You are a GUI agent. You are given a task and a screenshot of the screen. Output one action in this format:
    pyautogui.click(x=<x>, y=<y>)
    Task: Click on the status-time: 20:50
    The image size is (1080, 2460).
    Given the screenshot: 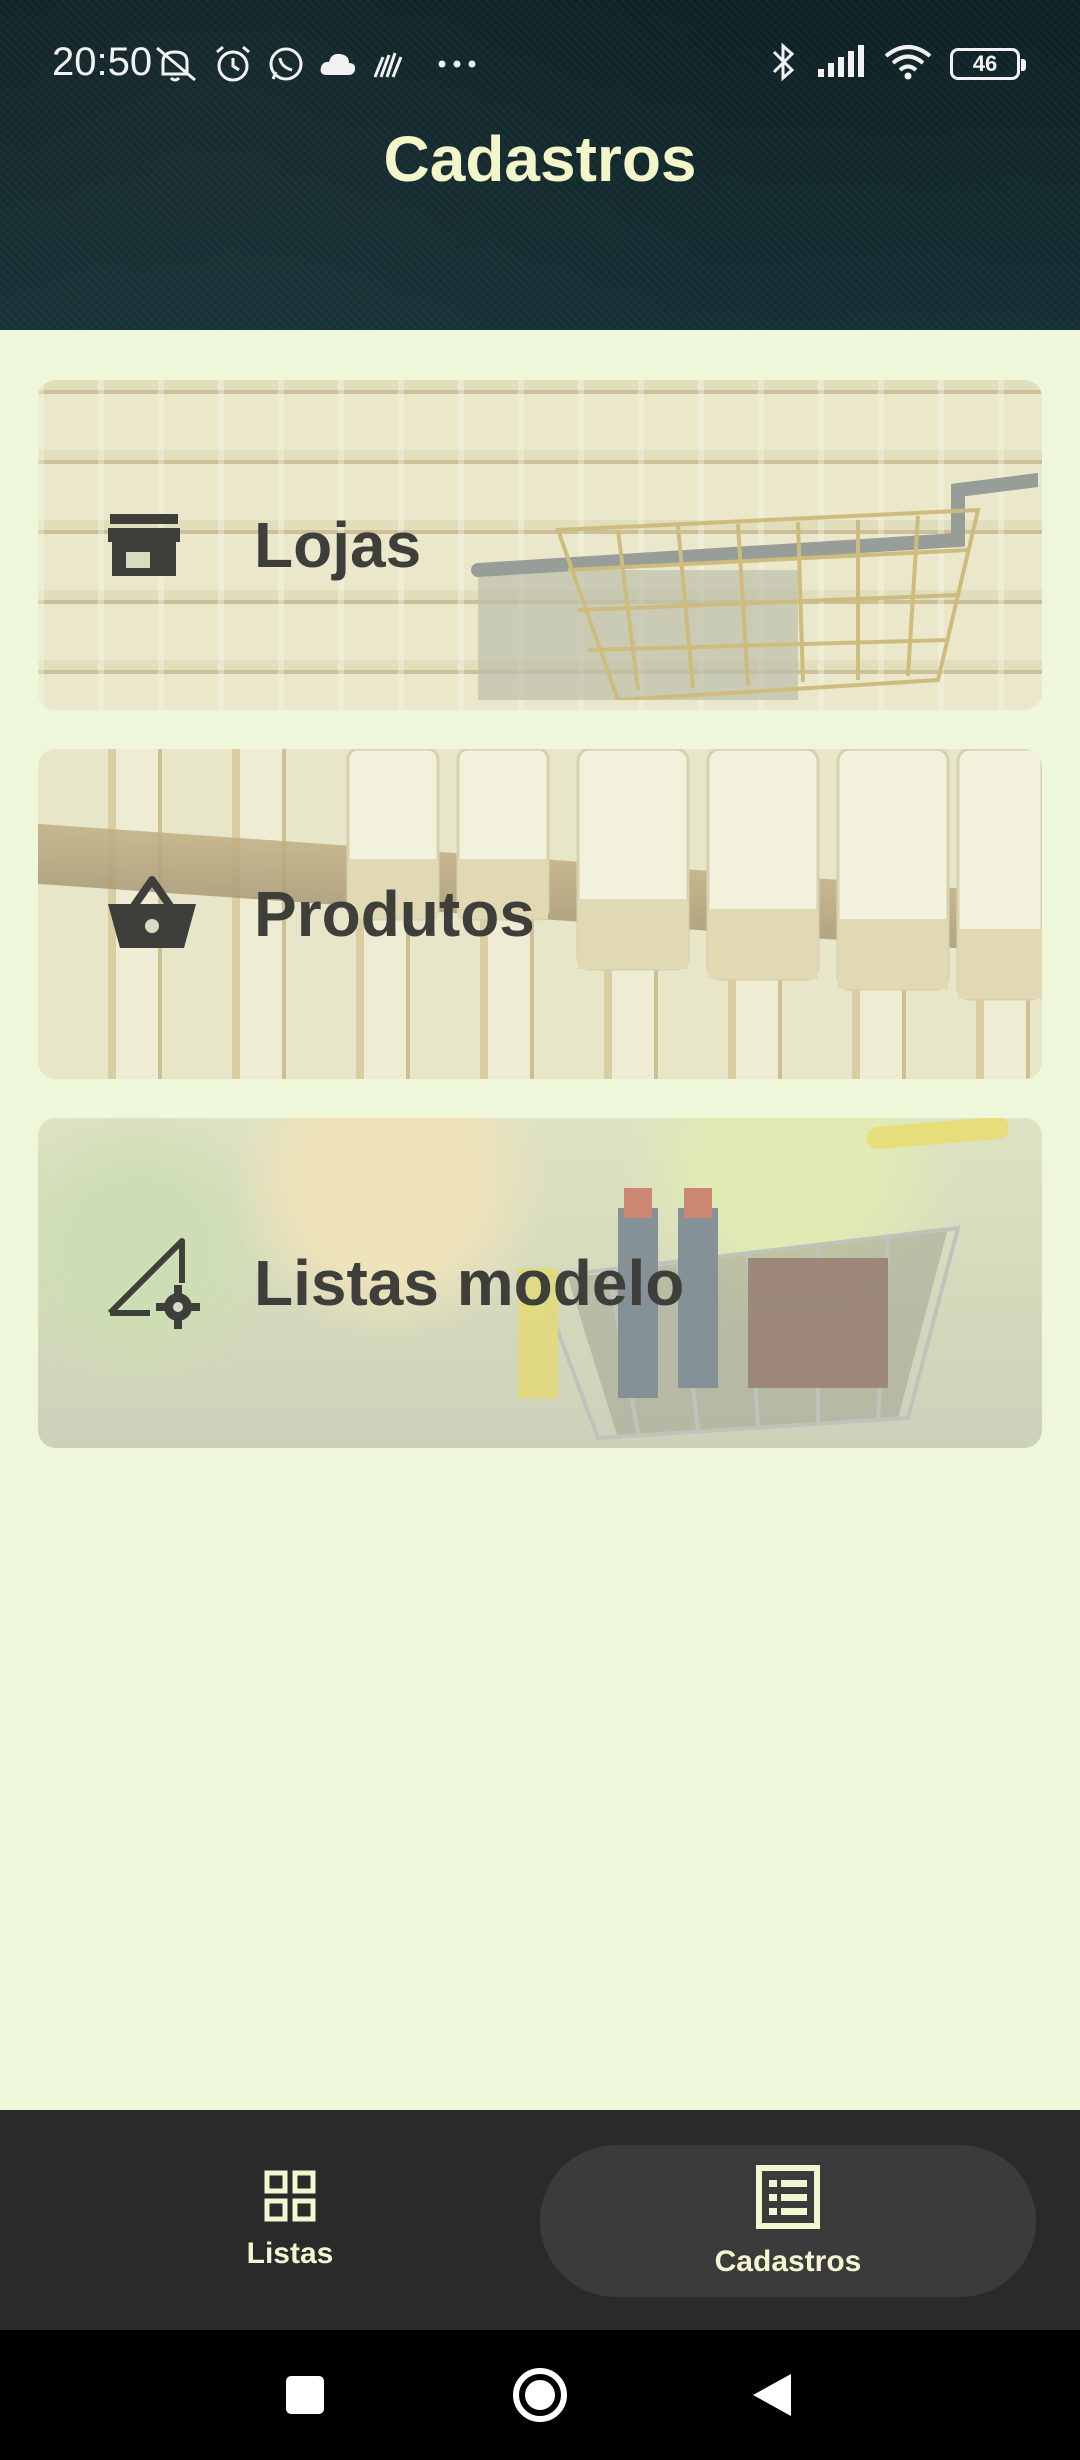 What is the action you would take?
    pyautogui.click(x=102, y=62)
    